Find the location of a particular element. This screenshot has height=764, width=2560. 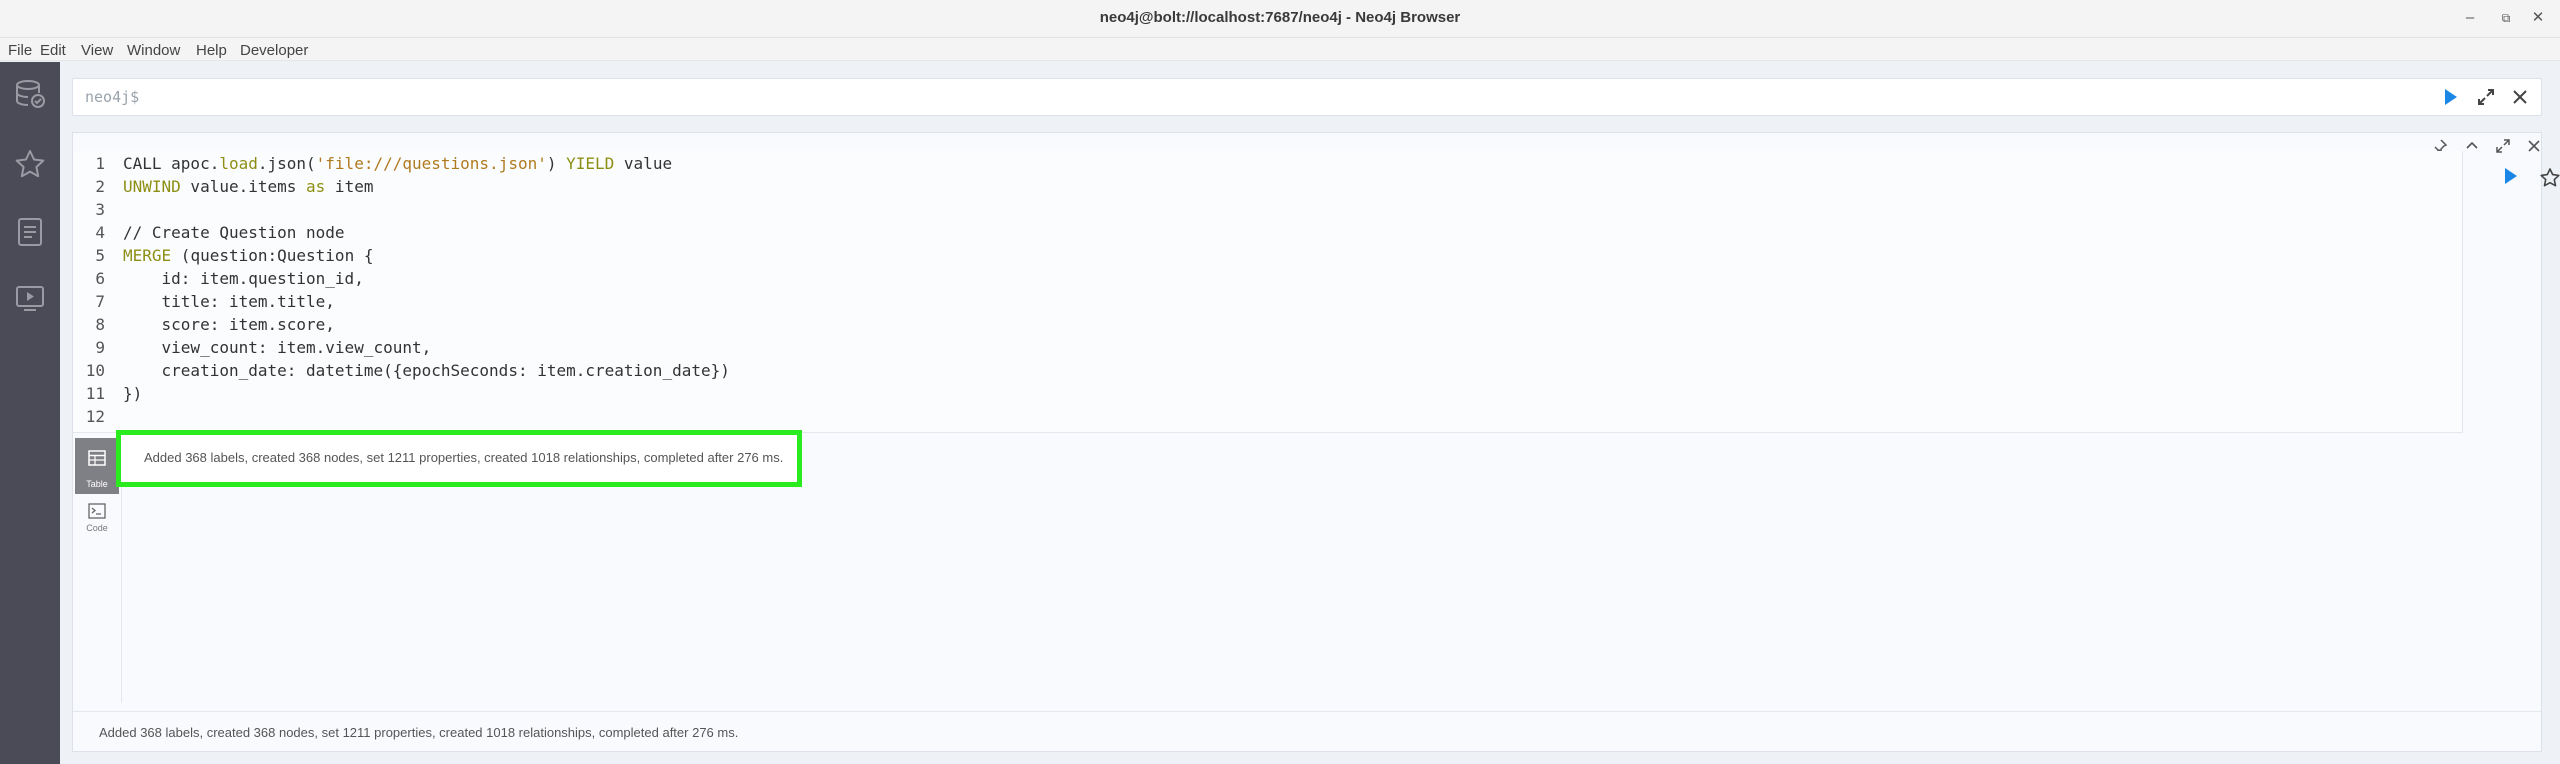

collapse-frame-icon is located at coordinates (2472, 146).